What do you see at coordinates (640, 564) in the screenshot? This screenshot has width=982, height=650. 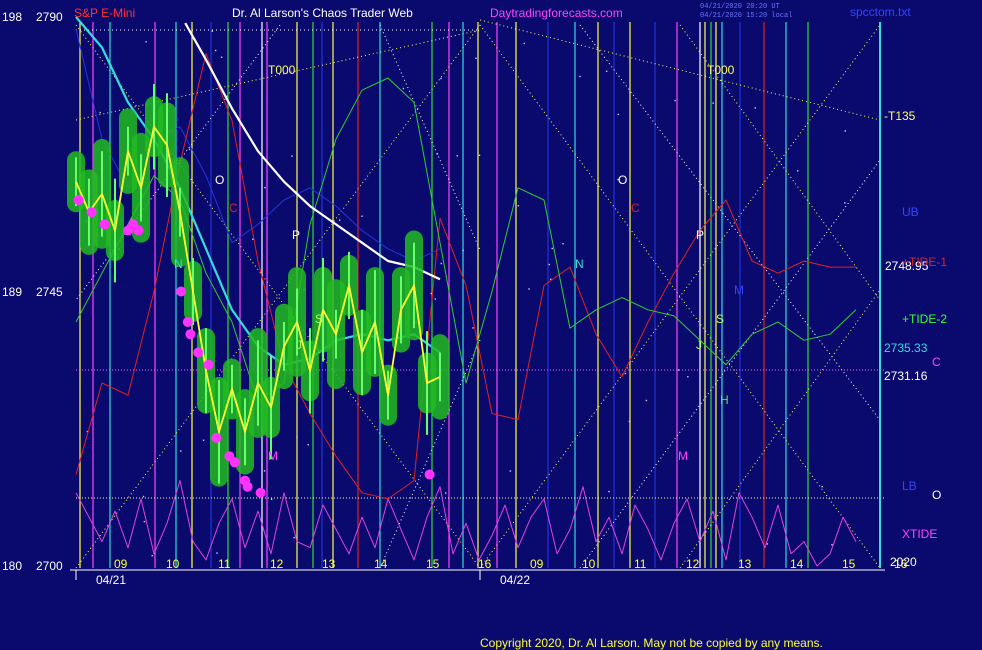 I see `hour-label: 11` at bounding box center [640, 564].